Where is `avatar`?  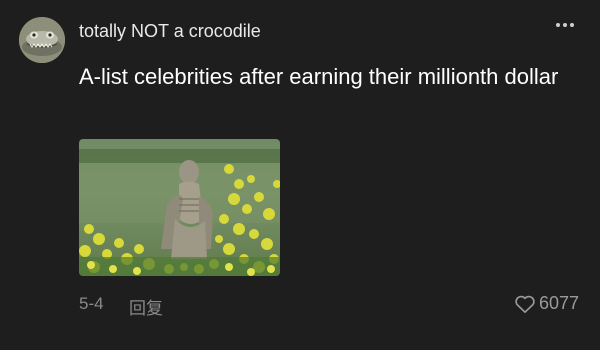 avatar is located at coordinates (42, 40).